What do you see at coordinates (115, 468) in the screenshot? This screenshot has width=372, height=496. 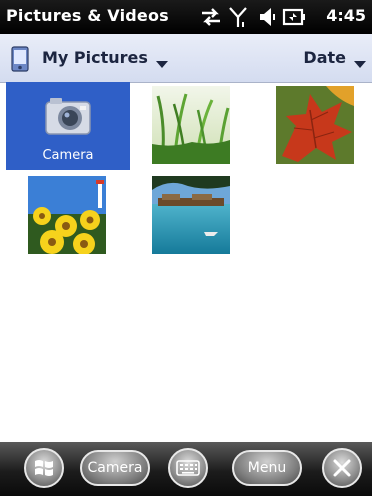 I see `camera-softkey: Camera` at bounding box center [115, 468].